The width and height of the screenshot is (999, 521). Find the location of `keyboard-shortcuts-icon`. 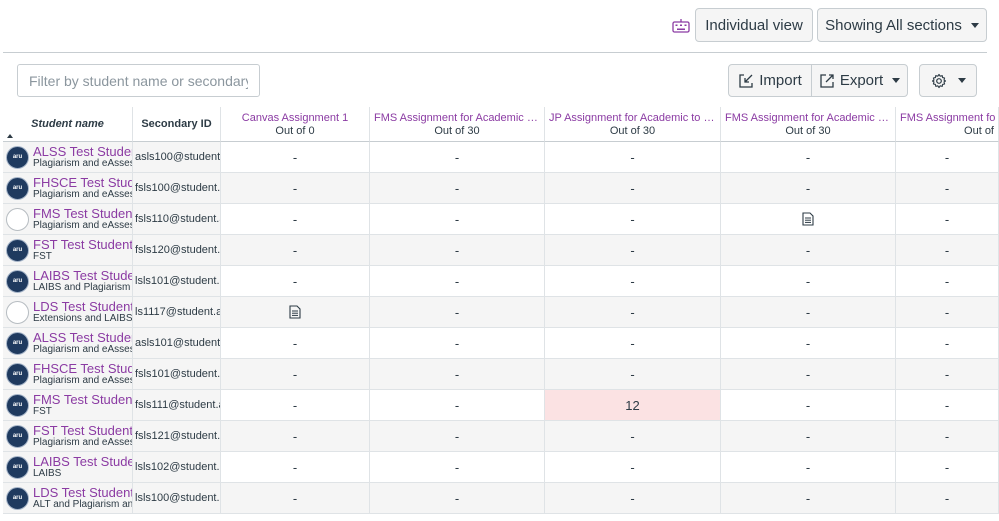

keyboard-shortcuts-icon is located at coordinates (681, 26).